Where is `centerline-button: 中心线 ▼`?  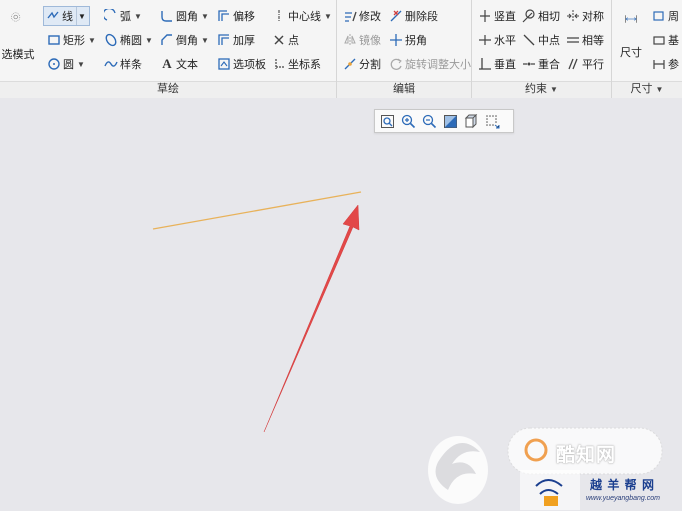 centerline-button: 中心线 ▼ is located at coordinates (302, 16).